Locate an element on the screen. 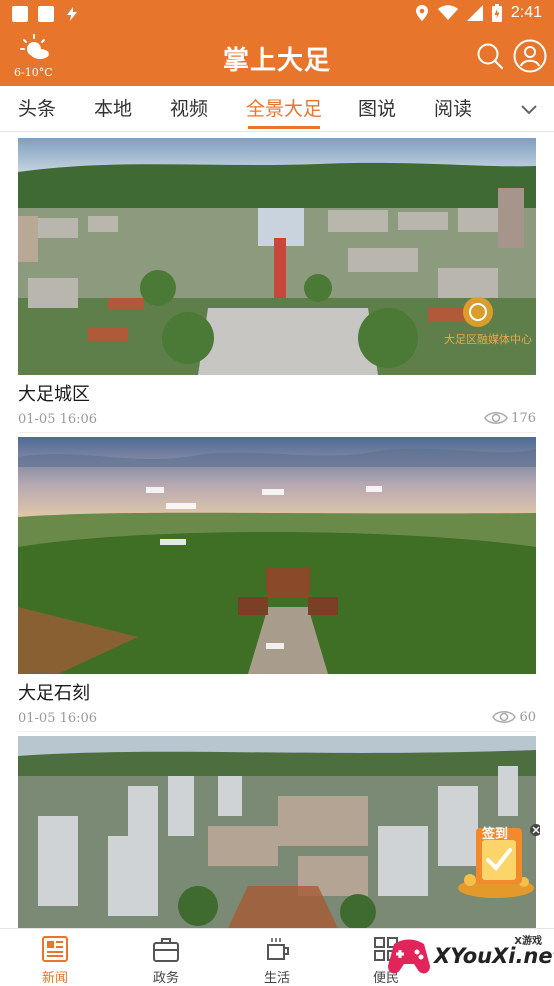  image-watermark-text: 大足区融媒体中心 is located at coordinates (488, 339).